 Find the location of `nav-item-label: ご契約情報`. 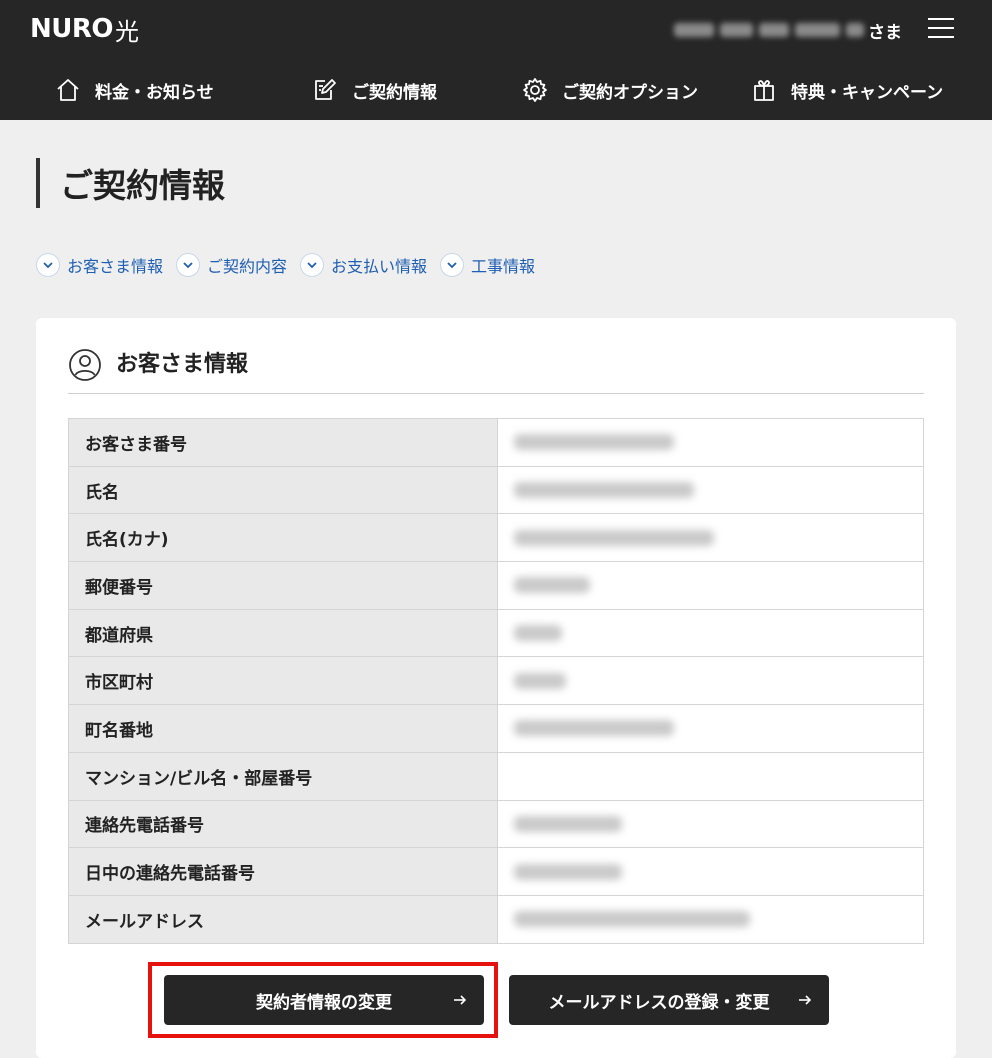

nav-item-label: ご契約情報 is located at coordinates (394, 92).